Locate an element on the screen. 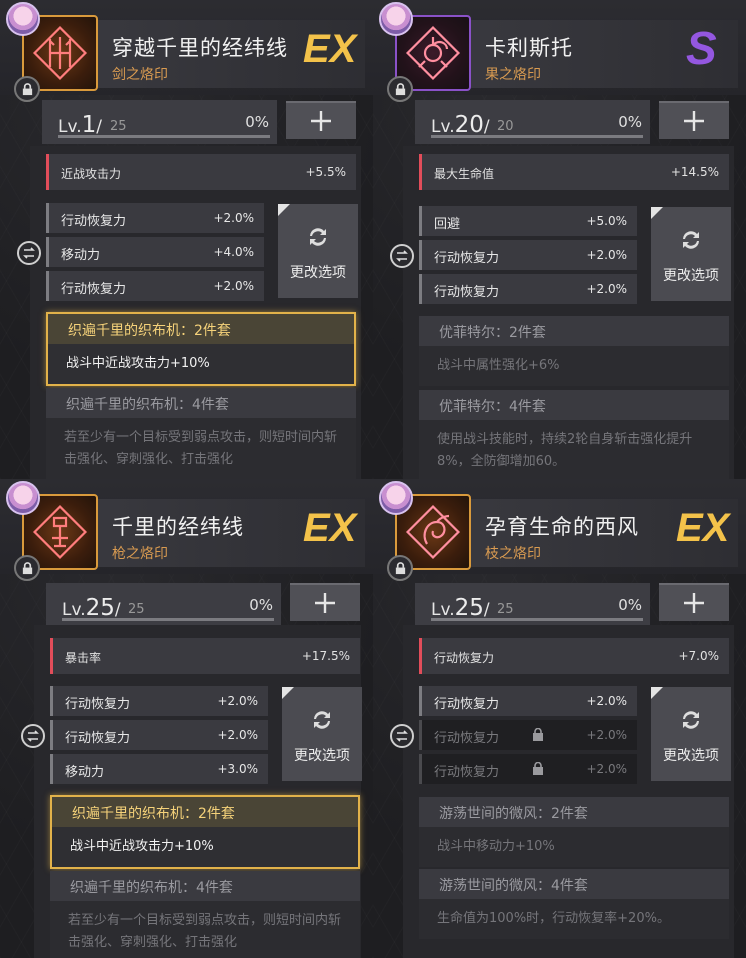 The width and height of the screenshot is (746, 958). card-title: 卡利斯托 is located at coordinates (529, 48).